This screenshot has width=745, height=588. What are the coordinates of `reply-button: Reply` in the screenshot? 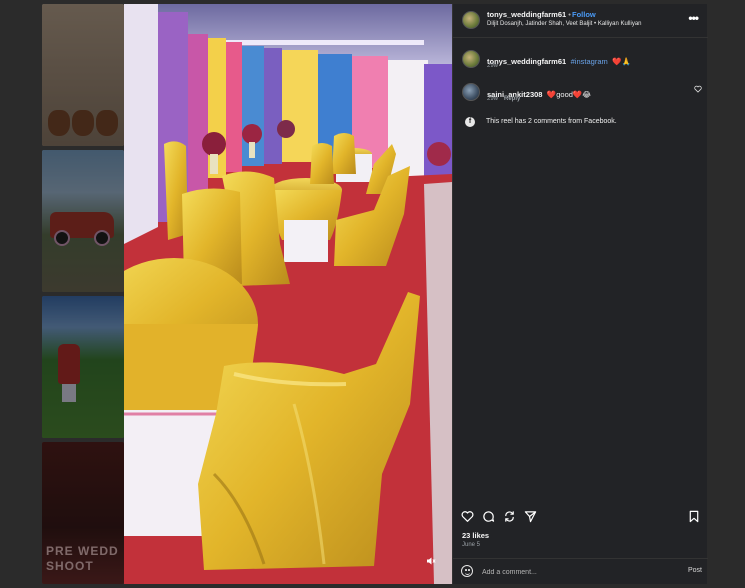 It's located at (512, 99).